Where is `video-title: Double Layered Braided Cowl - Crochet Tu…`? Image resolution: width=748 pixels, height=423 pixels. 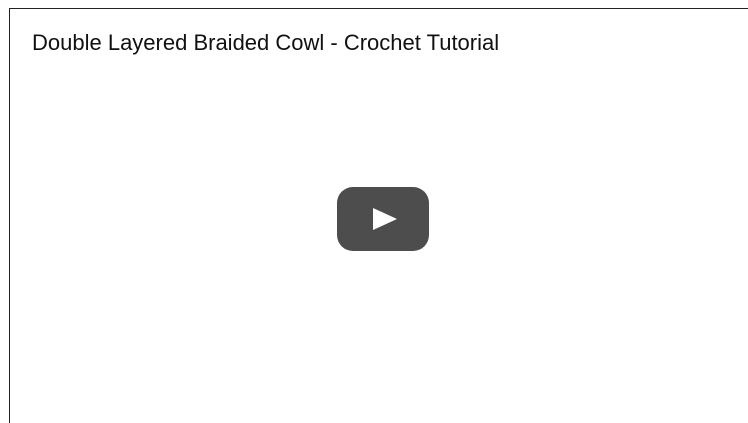 video-title: Double Layered Braided Cowl - Crochet Tu… is located at coordinates (265, 43).